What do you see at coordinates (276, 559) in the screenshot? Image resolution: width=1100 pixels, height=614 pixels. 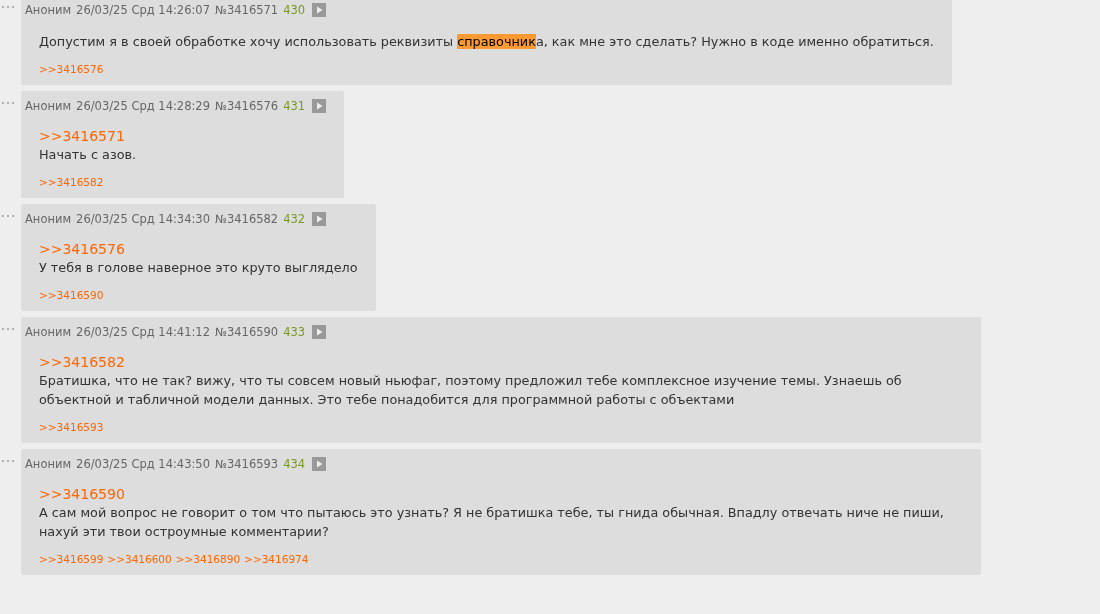 I see `reply-link: >>3416974` at bounding box center [276, 559].